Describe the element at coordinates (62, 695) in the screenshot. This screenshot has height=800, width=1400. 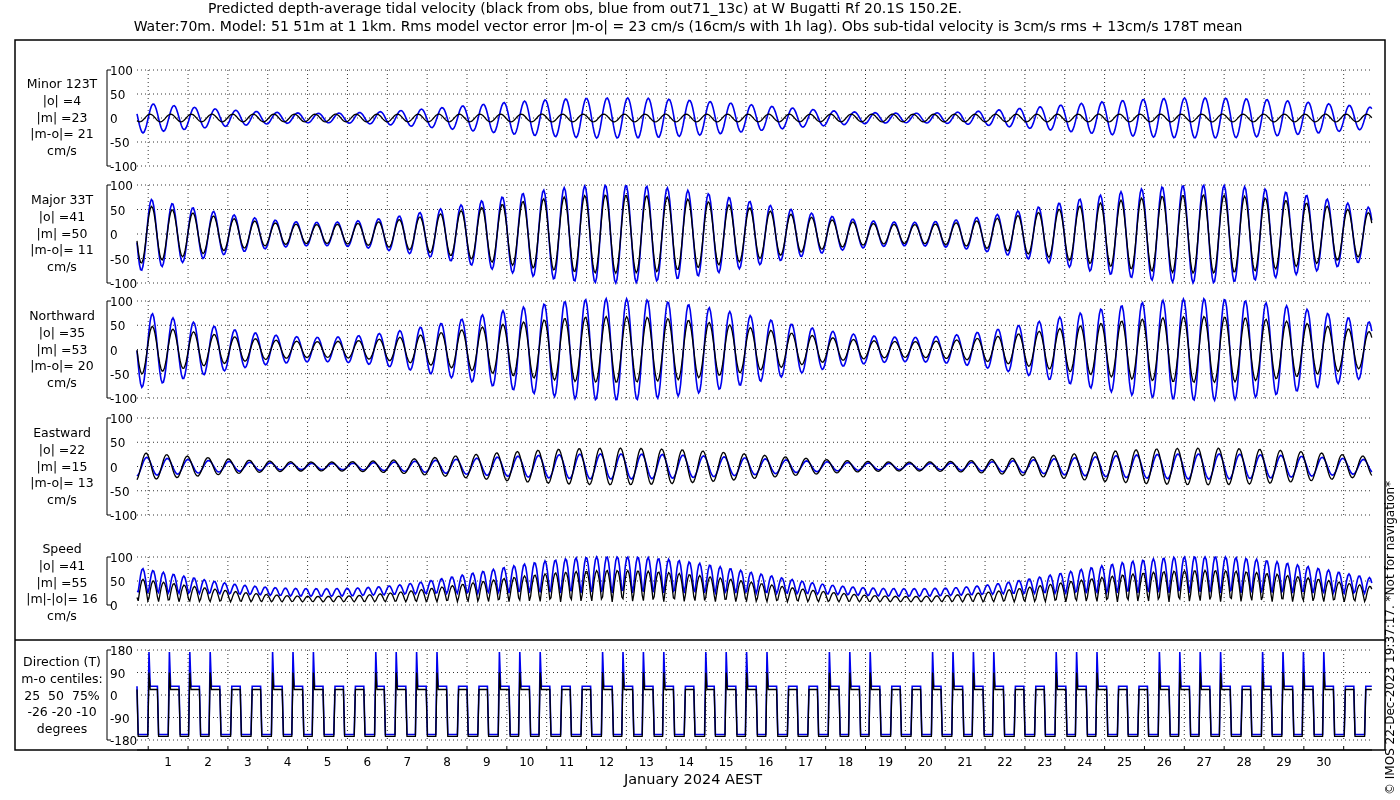
I see `panel-label: 25 50 75%` at that location.